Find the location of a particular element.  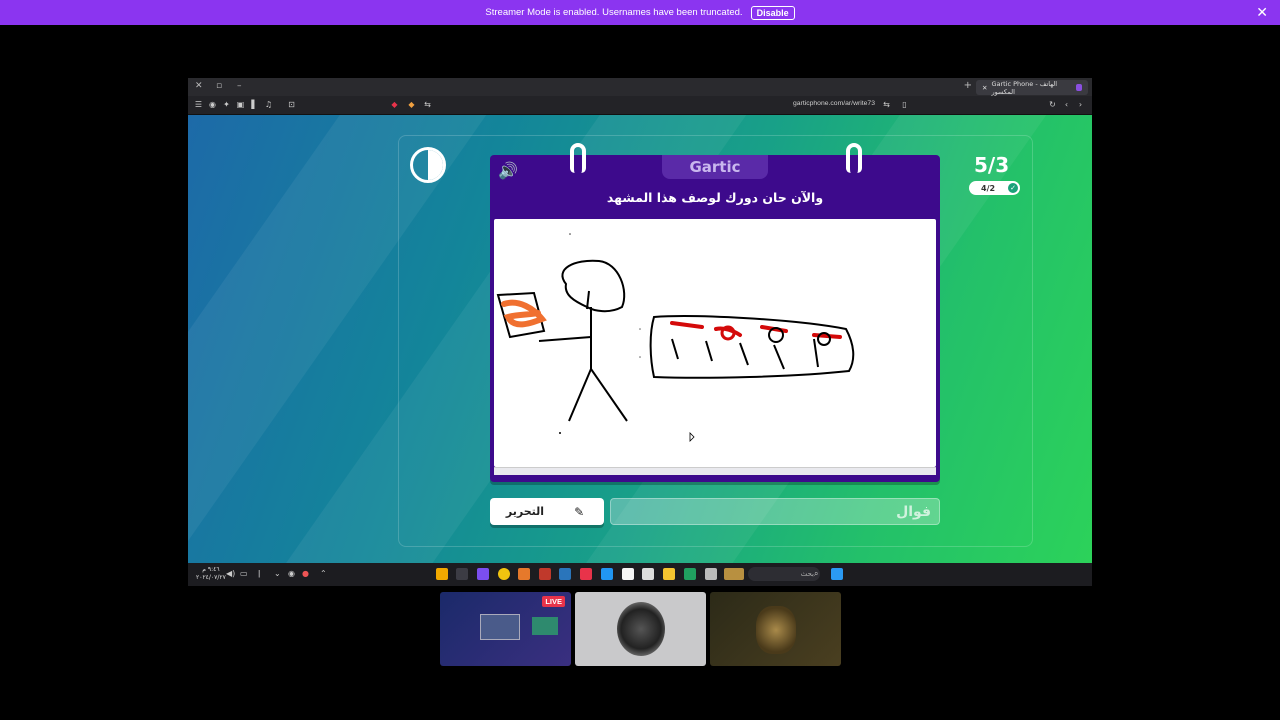

adblock-icon: ◆ is located at coordinates (394, 104).